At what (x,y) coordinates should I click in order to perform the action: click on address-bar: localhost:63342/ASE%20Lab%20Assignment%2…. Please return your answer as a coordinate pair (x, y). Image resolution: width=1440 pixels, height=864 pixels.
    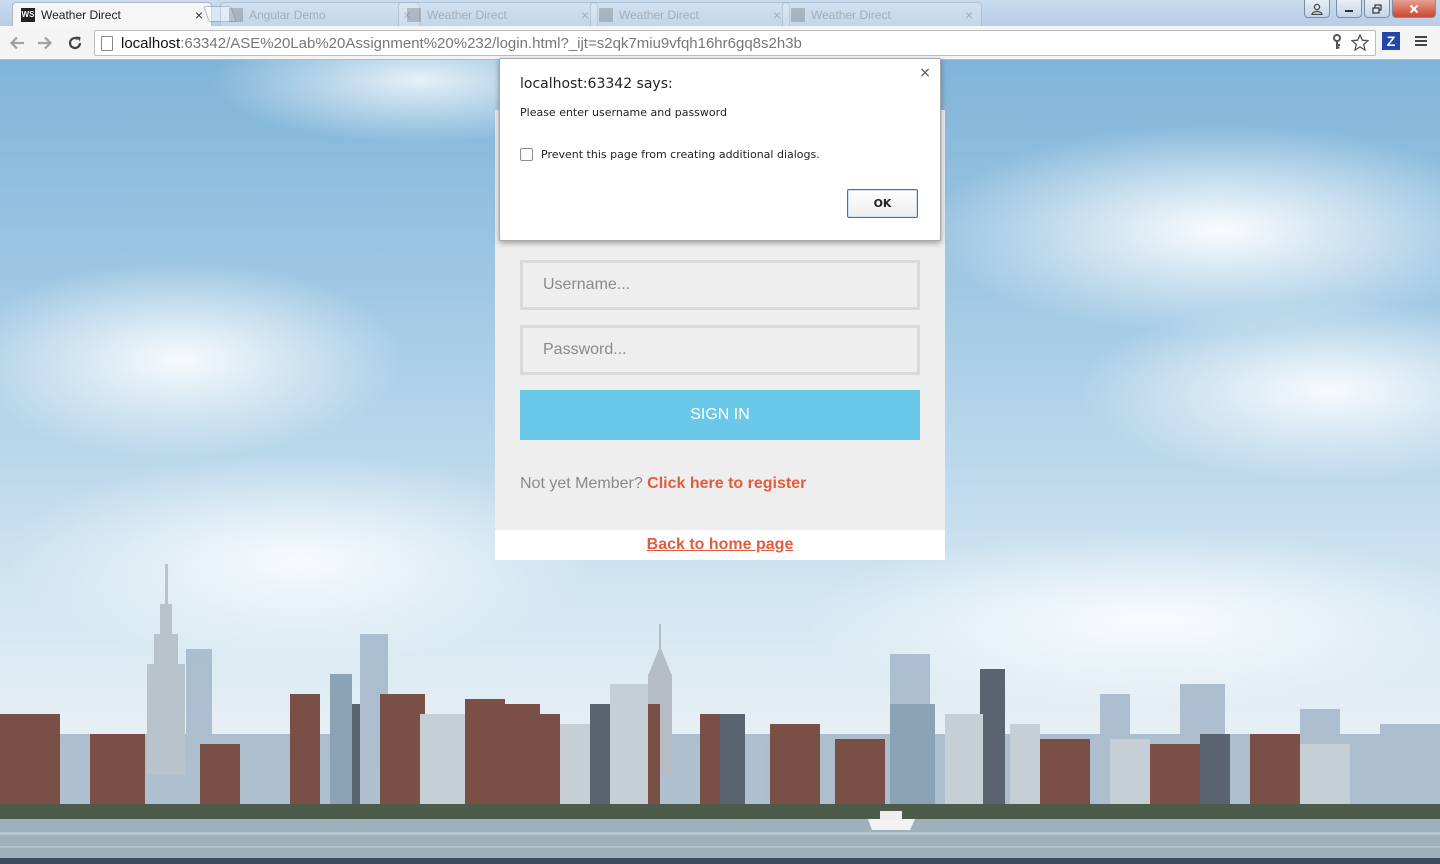
    Looking at the image, I should click on (735, 43).